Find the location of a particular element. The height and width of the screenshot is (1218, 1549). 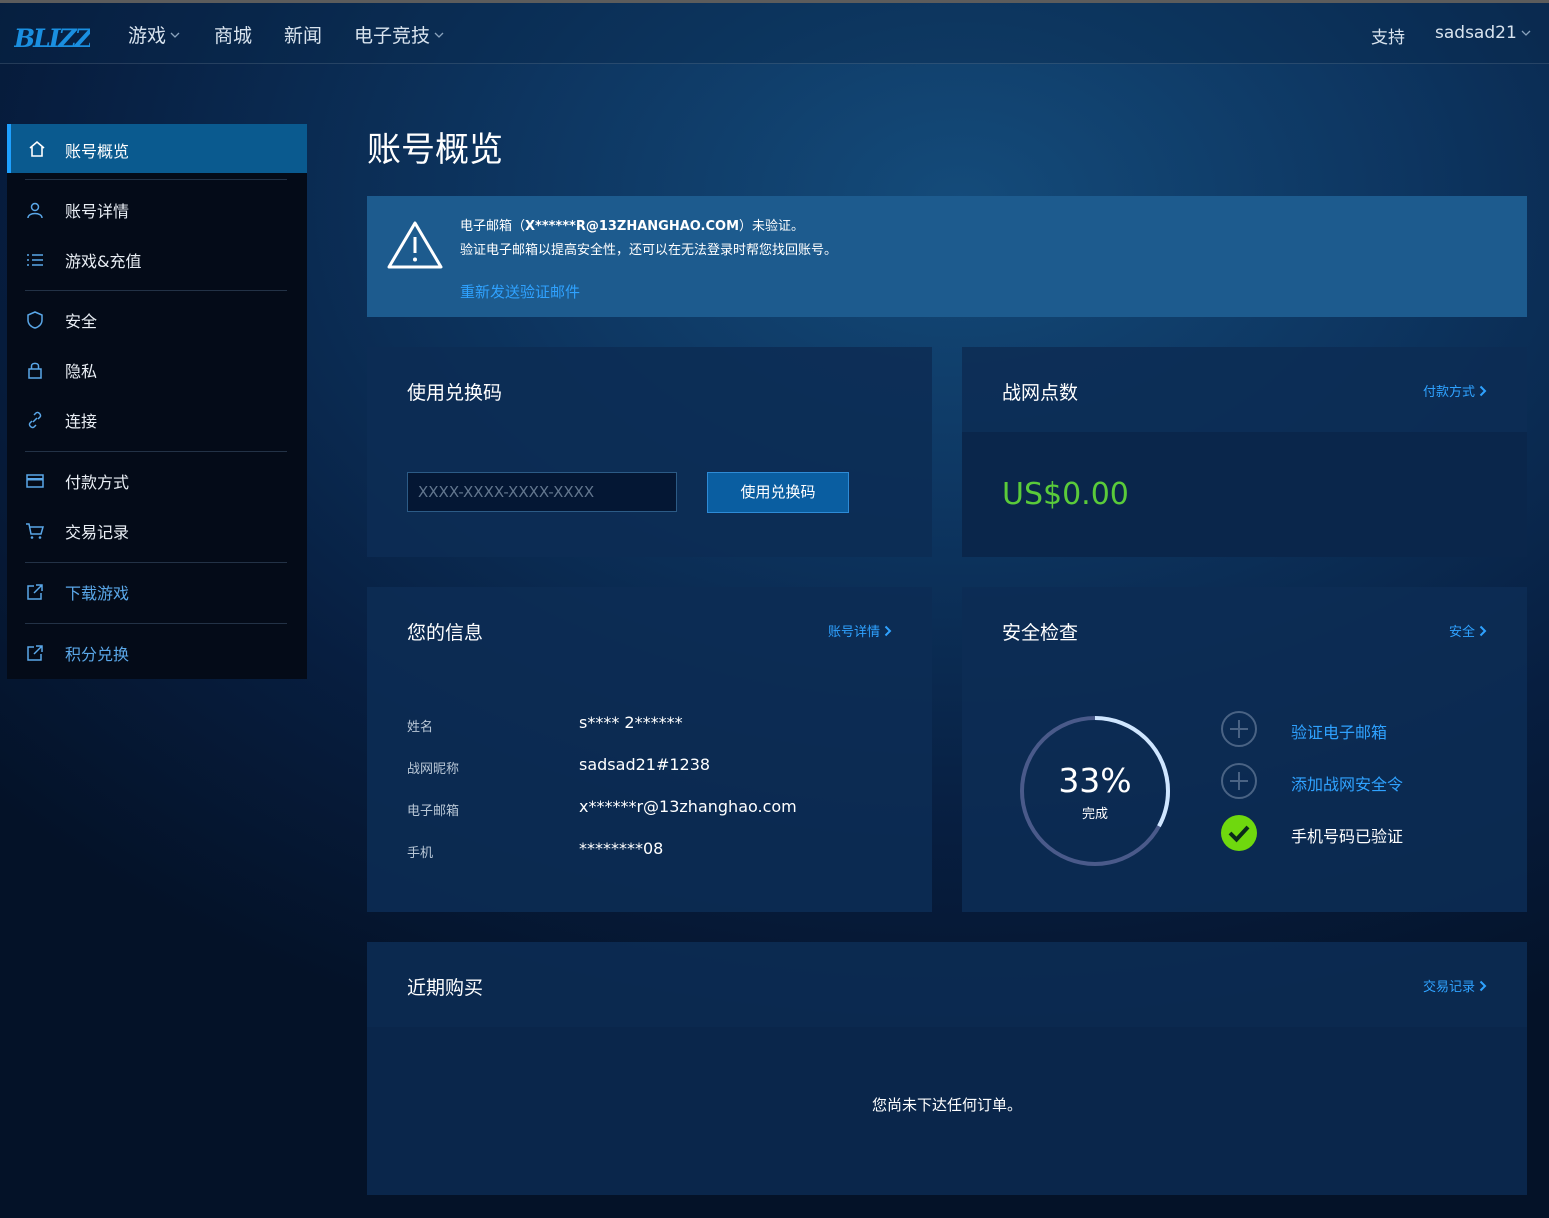

card-link-label: 安全 is located at coordinates (1461, 632).